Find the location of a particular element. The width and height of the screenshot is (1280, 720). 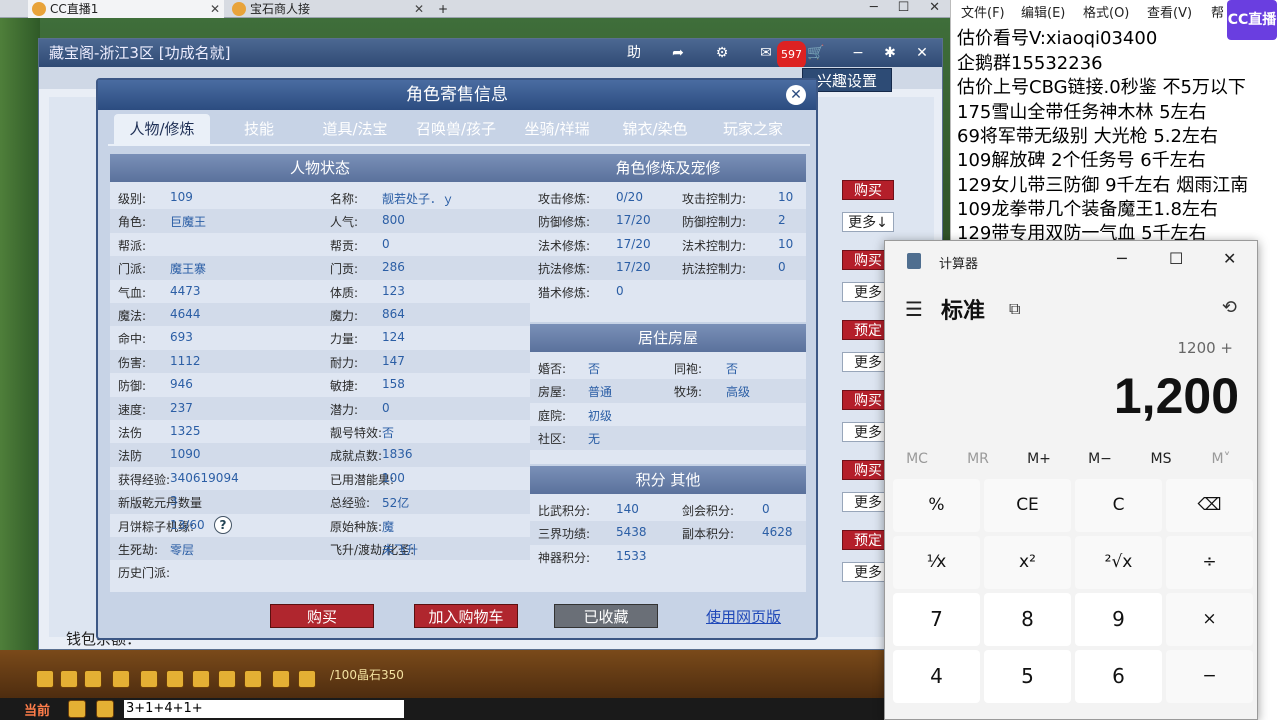

backspace-key: ⌫ is located at coordinates (1209, 505).